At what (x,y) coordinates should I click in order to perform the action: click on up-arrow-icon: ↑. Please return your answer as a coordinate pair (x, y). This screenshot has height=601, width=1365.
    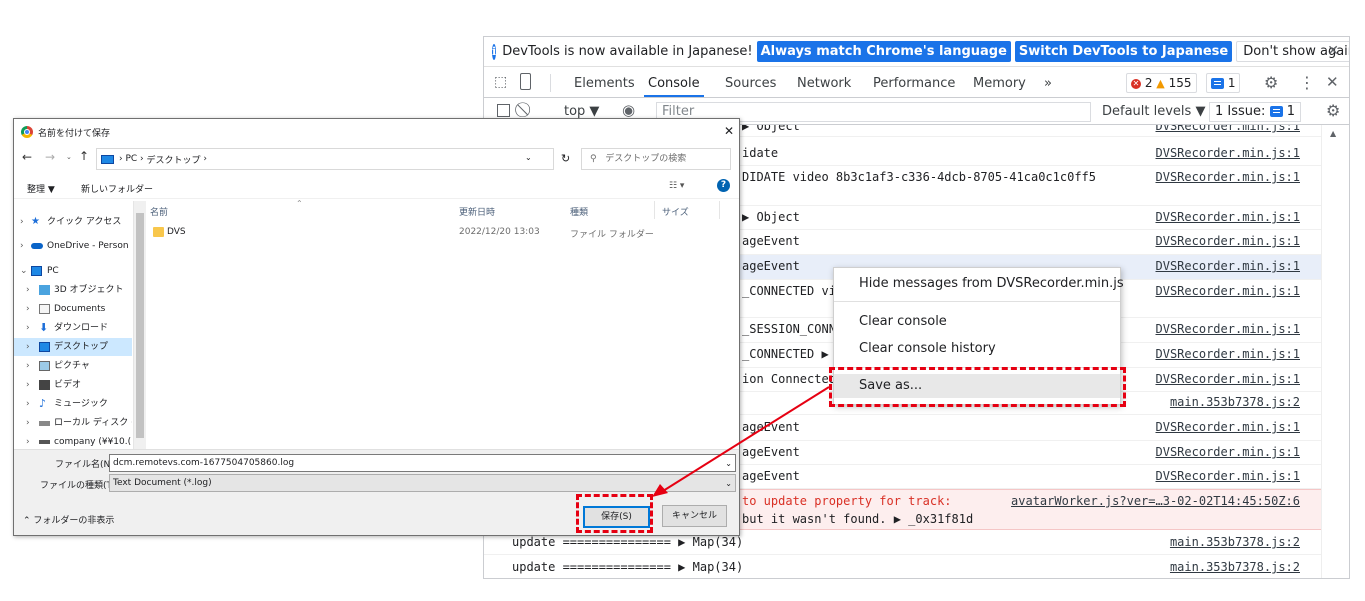
    Looking at the image, I should click on (84, 156).